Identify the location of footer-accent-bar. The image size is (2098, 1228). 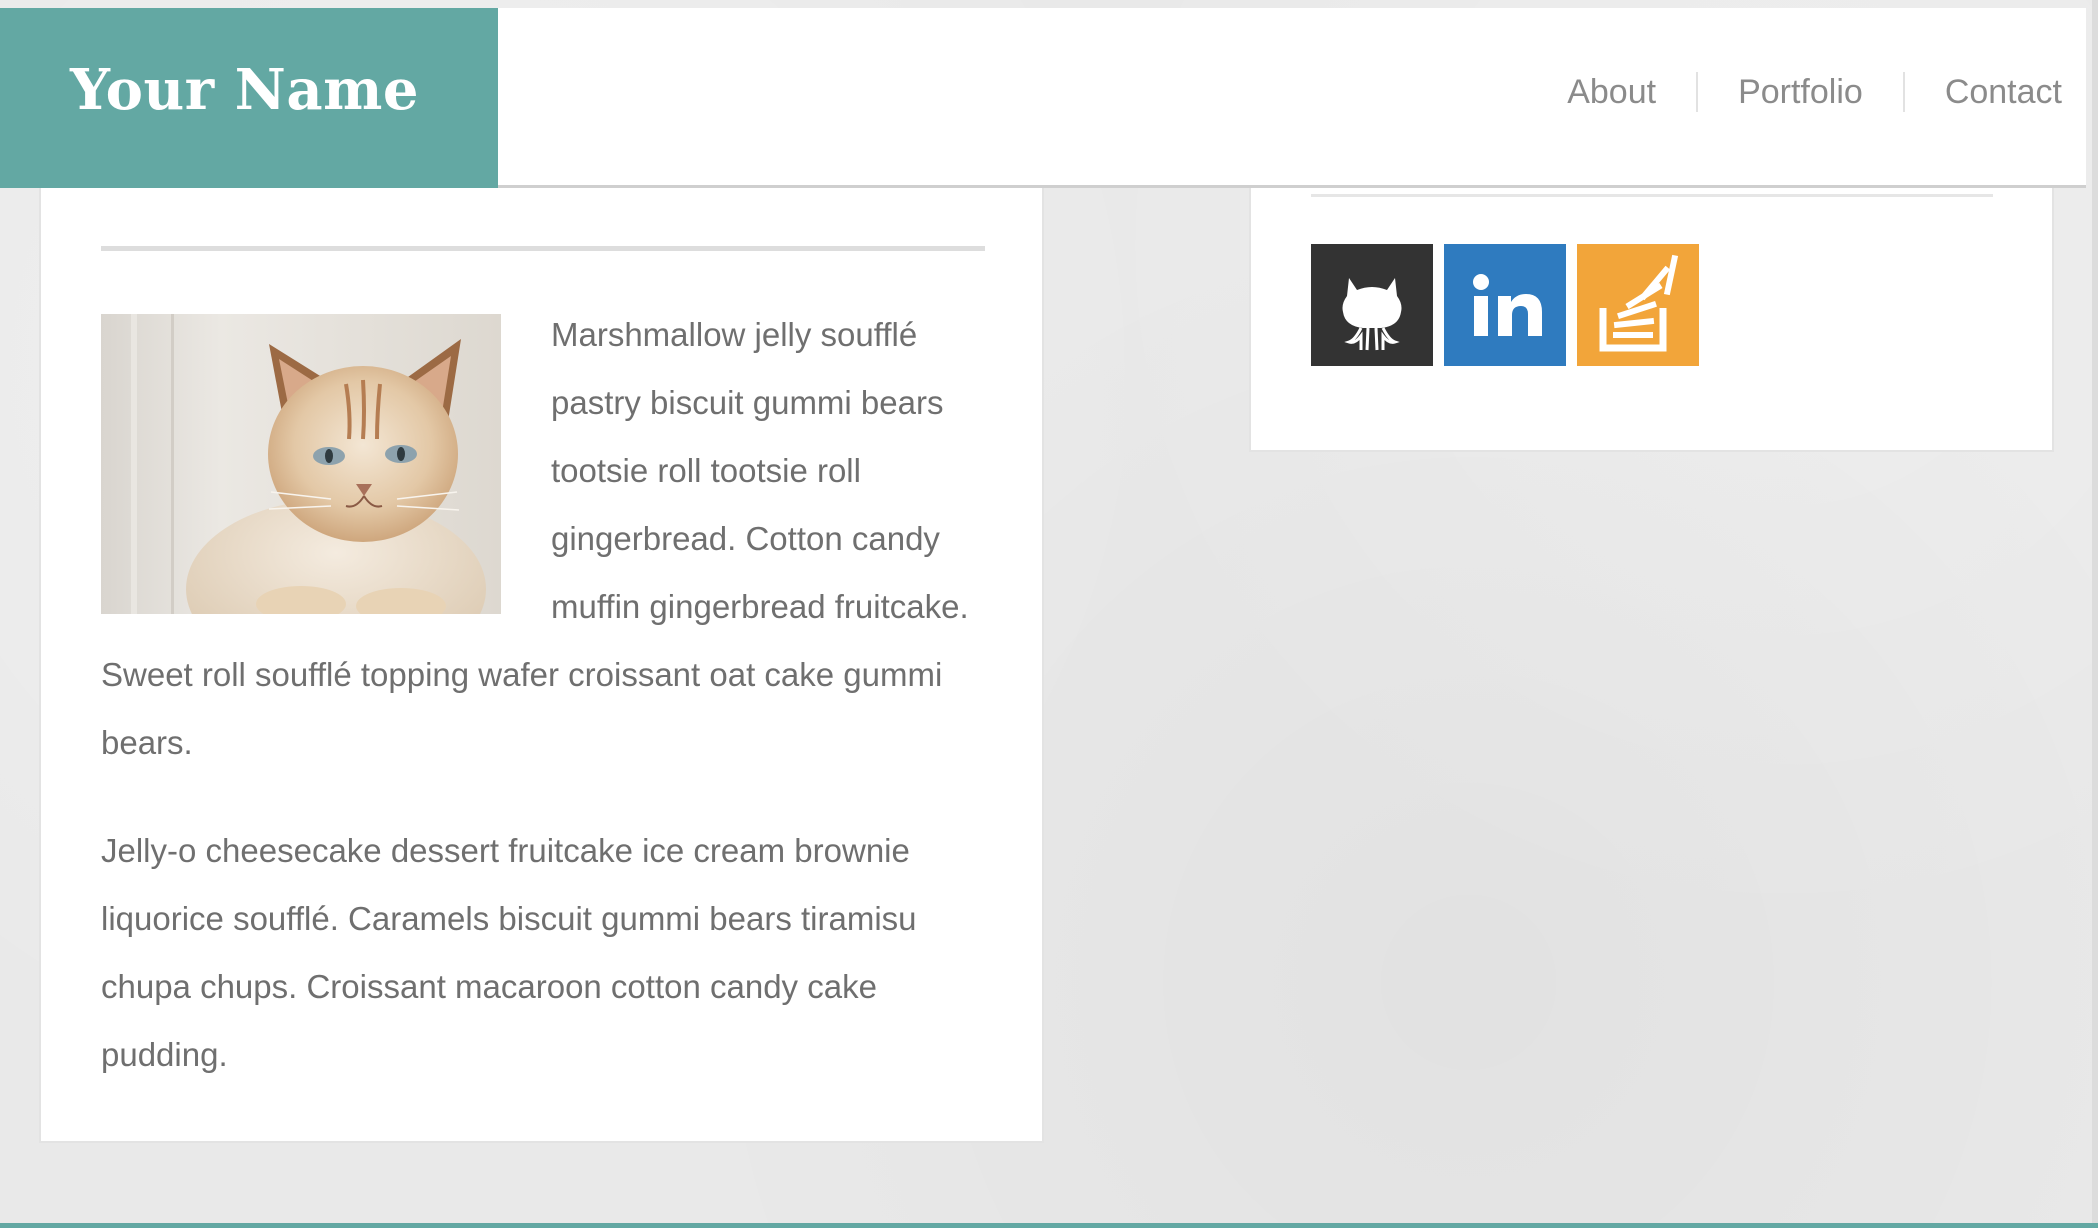
(1049, 1225).